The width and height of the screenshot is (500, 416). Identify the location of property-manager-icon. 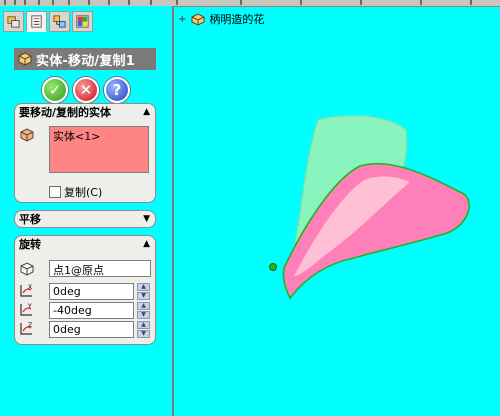
(36, 21).